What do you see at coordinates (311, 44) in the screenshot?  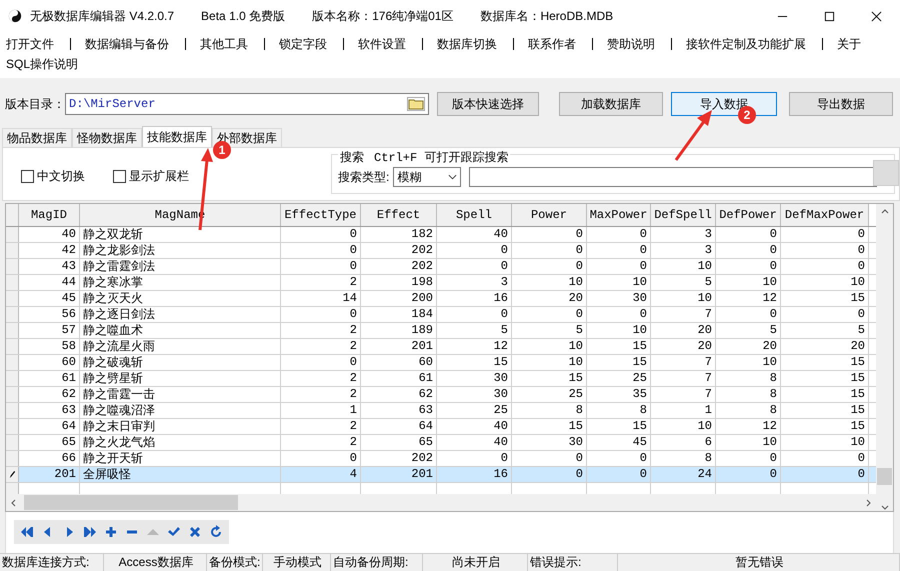 I see `menu-item: 锁定字段` at bounding box center [311, 44].